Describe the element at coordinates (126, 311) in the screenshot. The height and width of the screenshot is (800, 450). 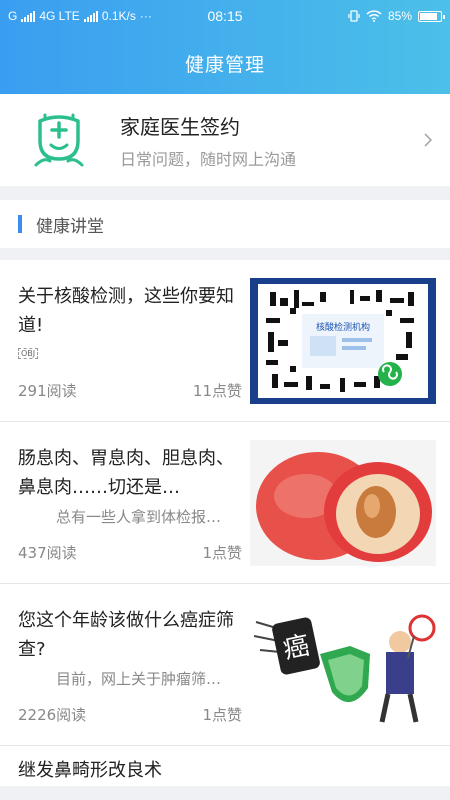
I see `article-title: 关于核酸检测，这些你要知道!` at that location.